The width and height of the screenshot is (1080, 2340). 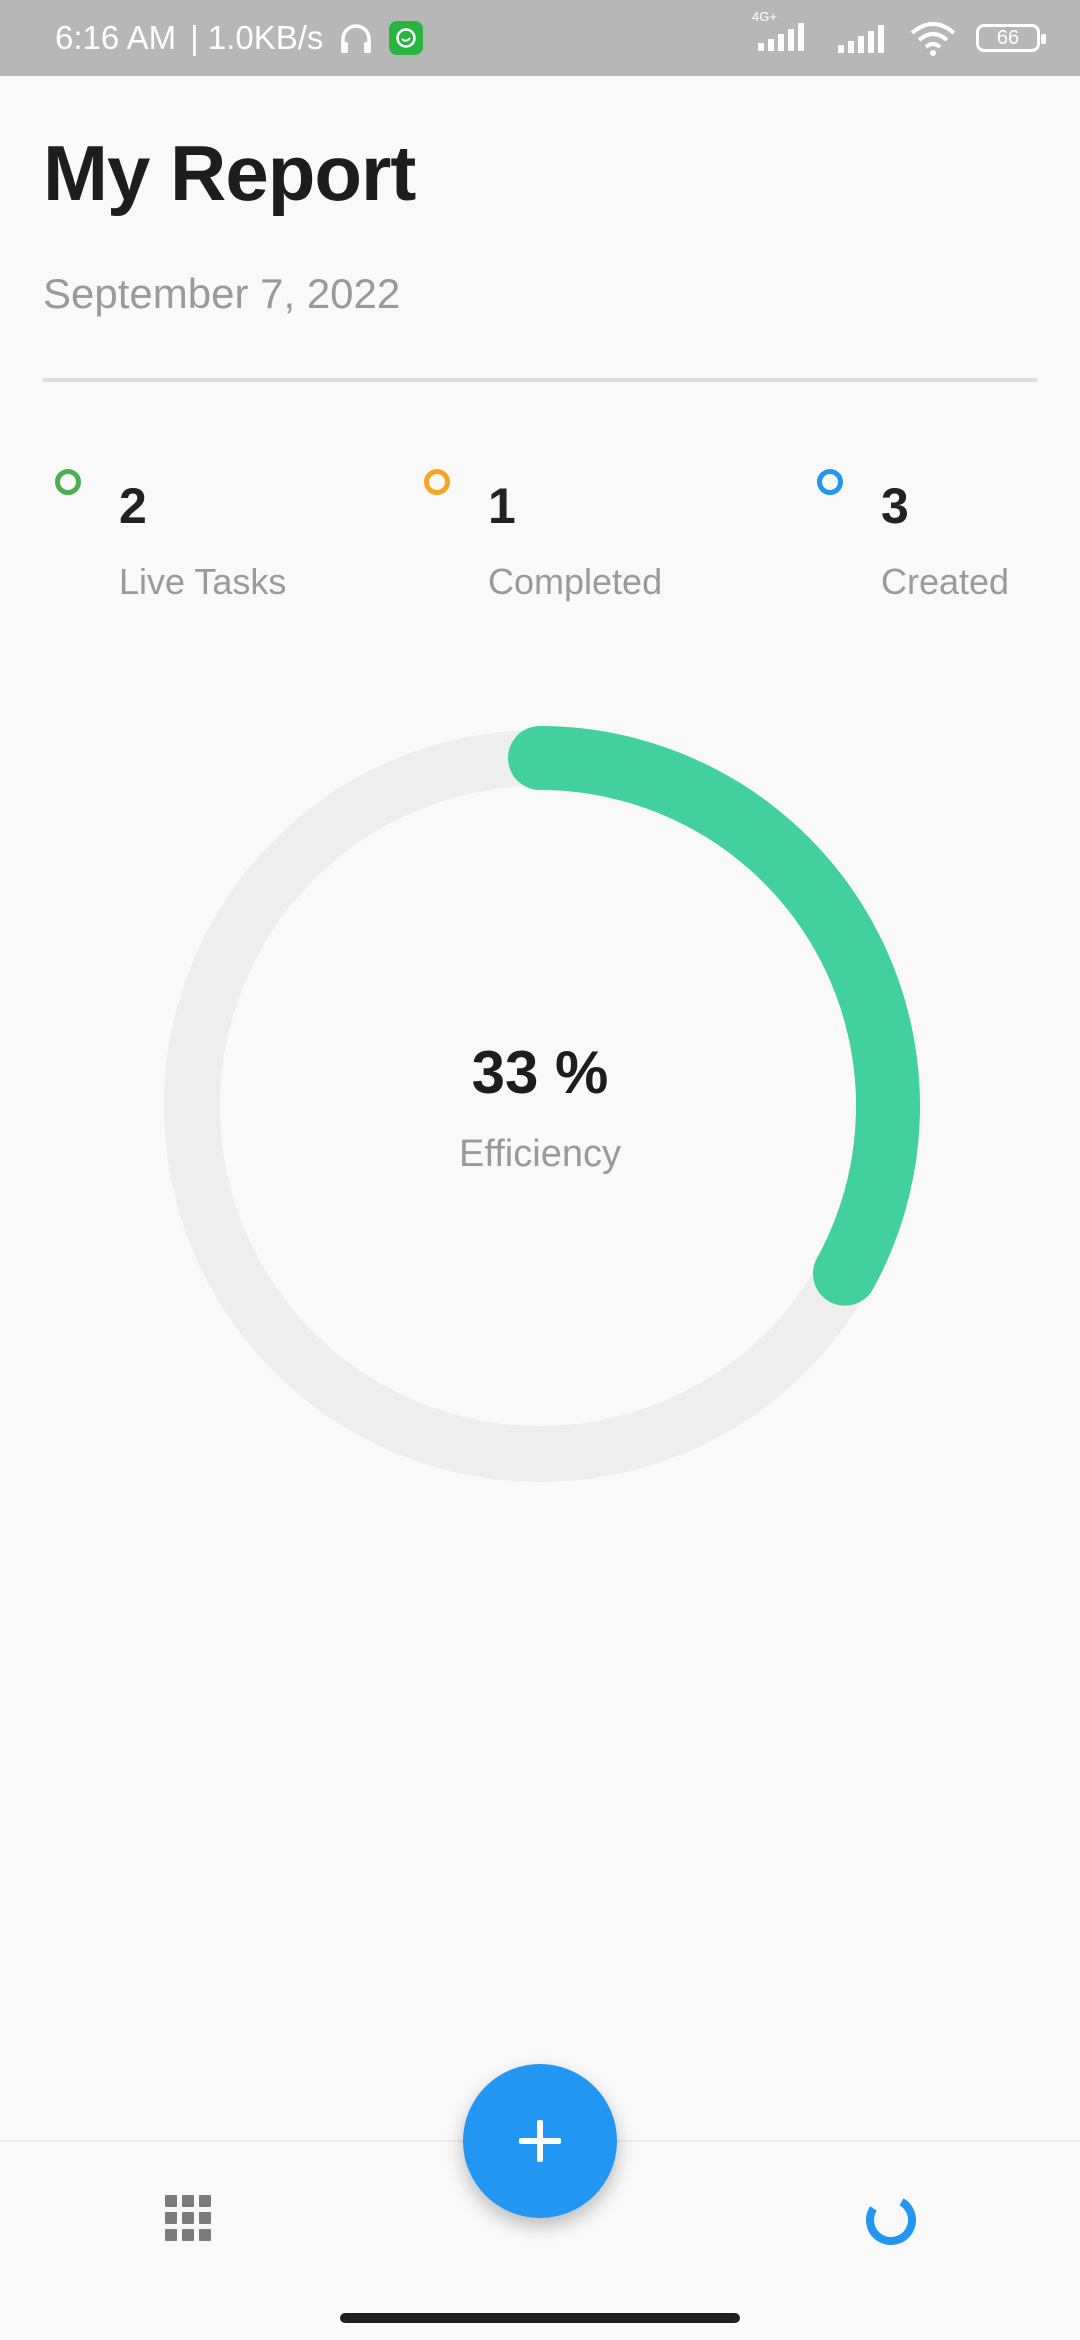 What do you see at coordinates (945, 581) in the screenshot?
I see `stat-label: Created` at bounding box center [945, 581].